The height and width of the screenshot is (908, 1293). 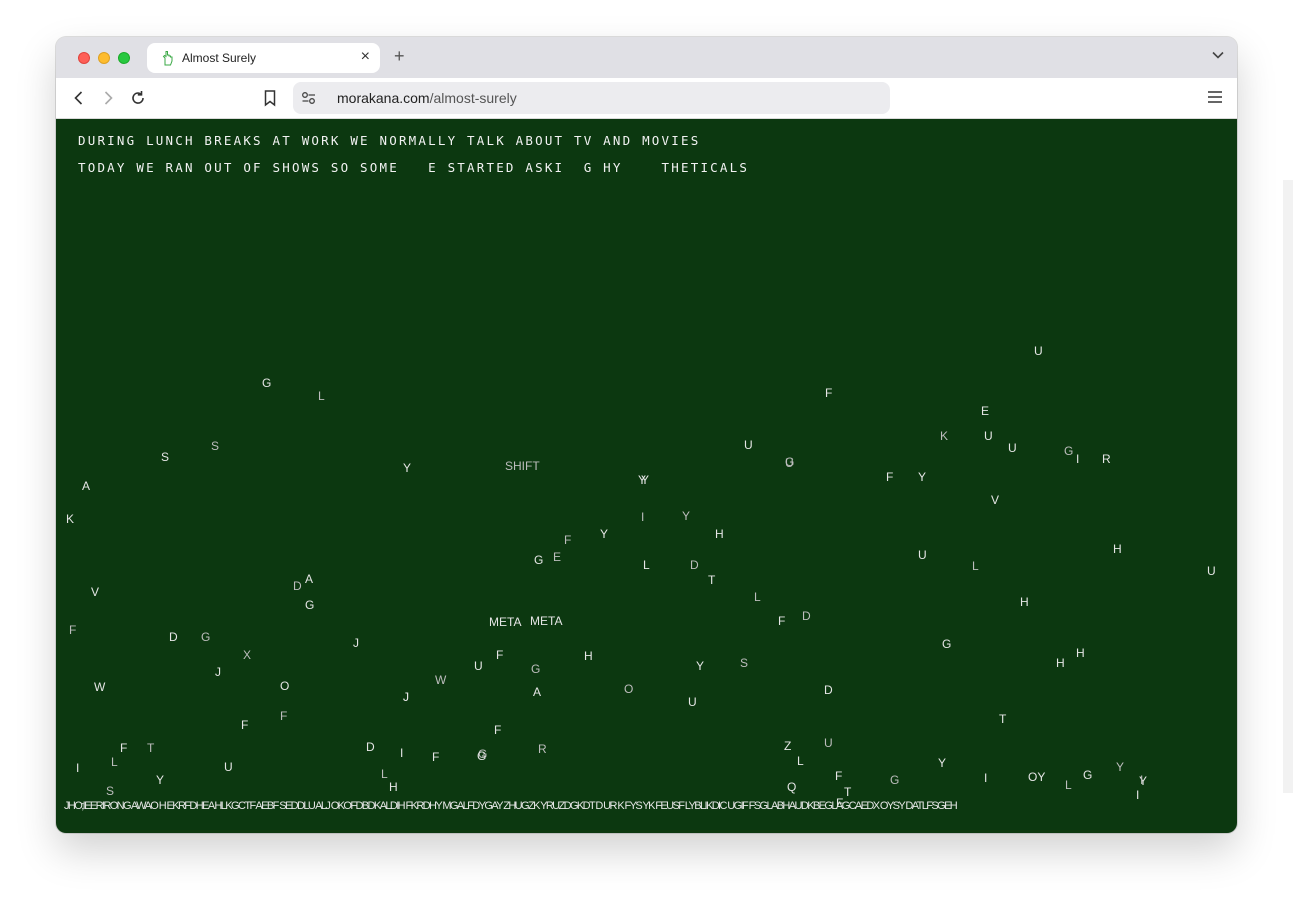 What do you see at coordinates (104, 58) in the screenshot?
I see `minimize-window-button` at bounding box center [104, 58].